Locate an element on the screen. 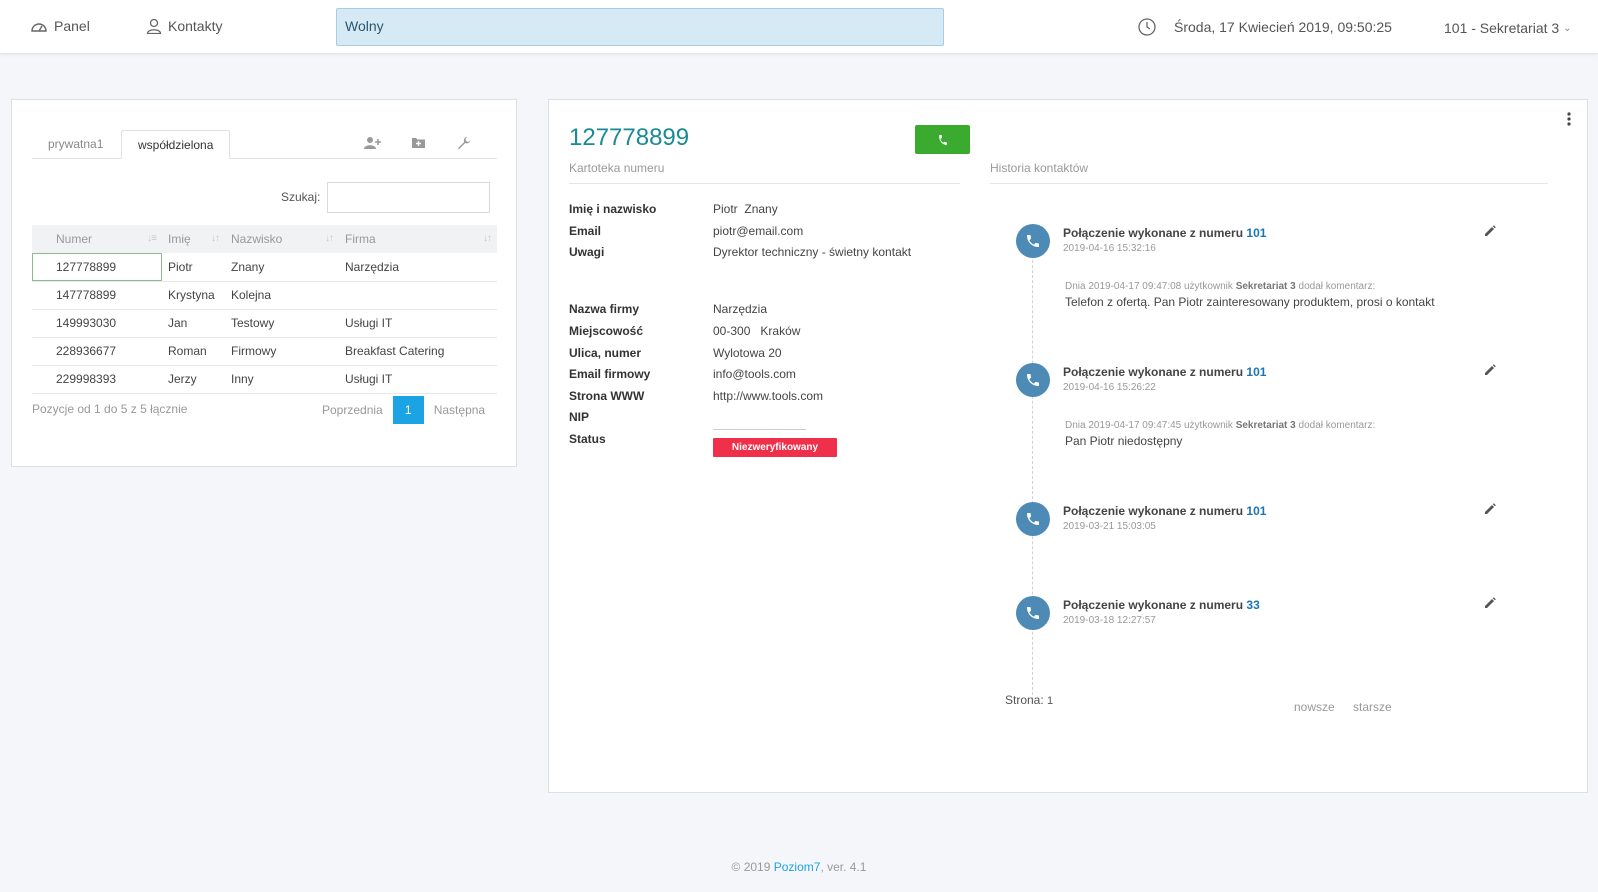 This screenshot has width=1598, height=892. cell-numer: 228936677 is located at coordinates (97, 351).